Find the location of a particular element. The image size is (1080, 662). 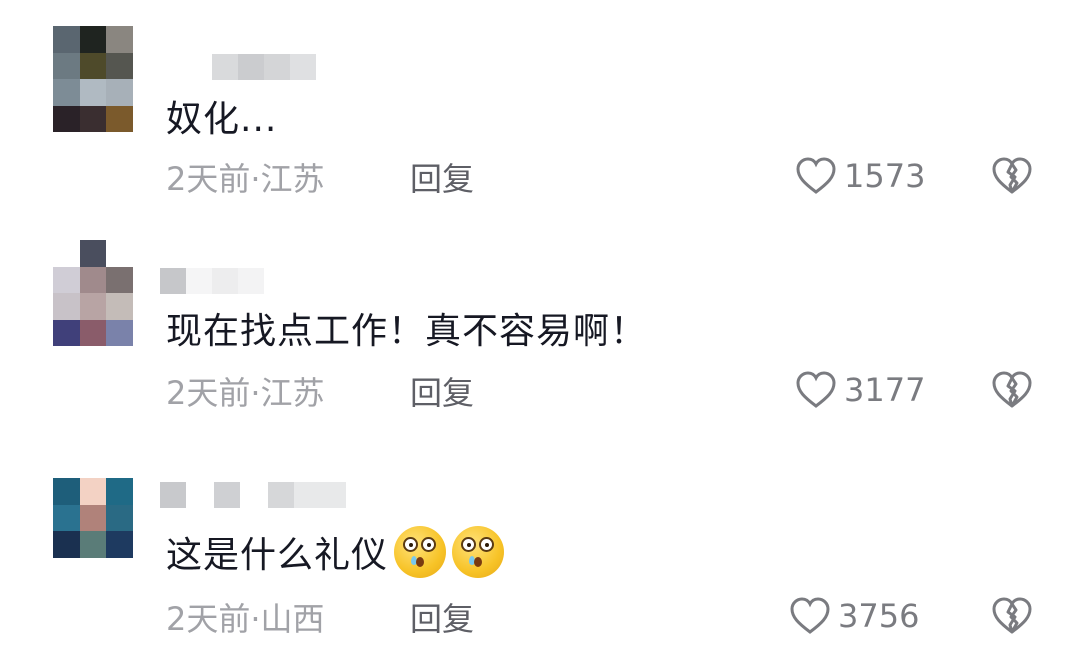

comment-text-content: 这是什么礼仪 is located at coordinates (277, 555).